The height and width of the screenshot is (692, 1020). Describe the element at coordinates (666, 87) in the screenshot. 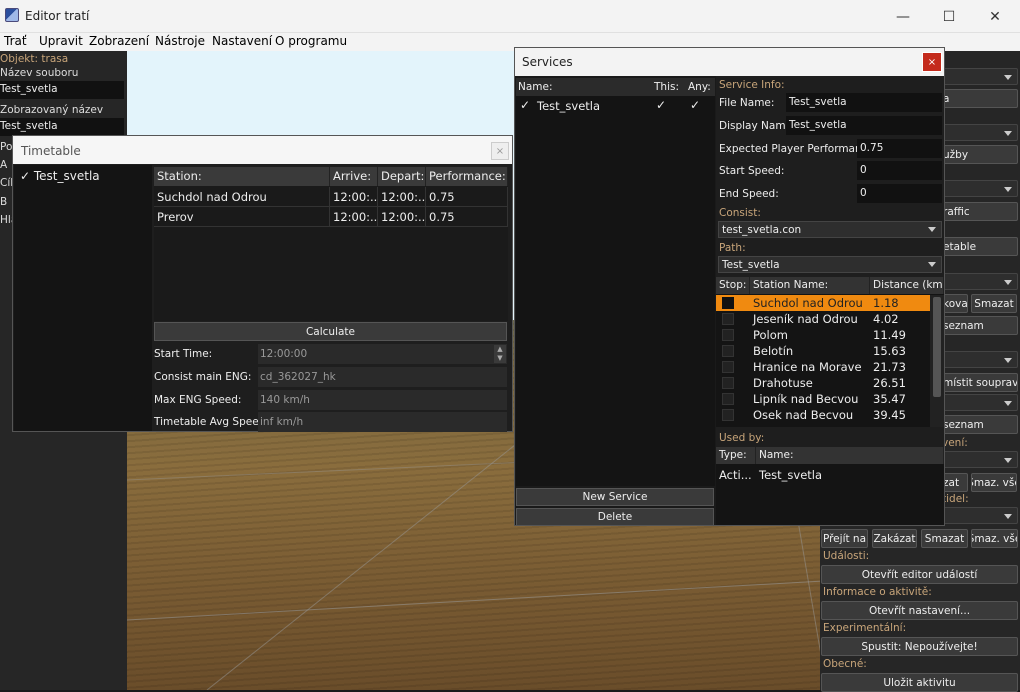

I see `column-header: This:` at that location.